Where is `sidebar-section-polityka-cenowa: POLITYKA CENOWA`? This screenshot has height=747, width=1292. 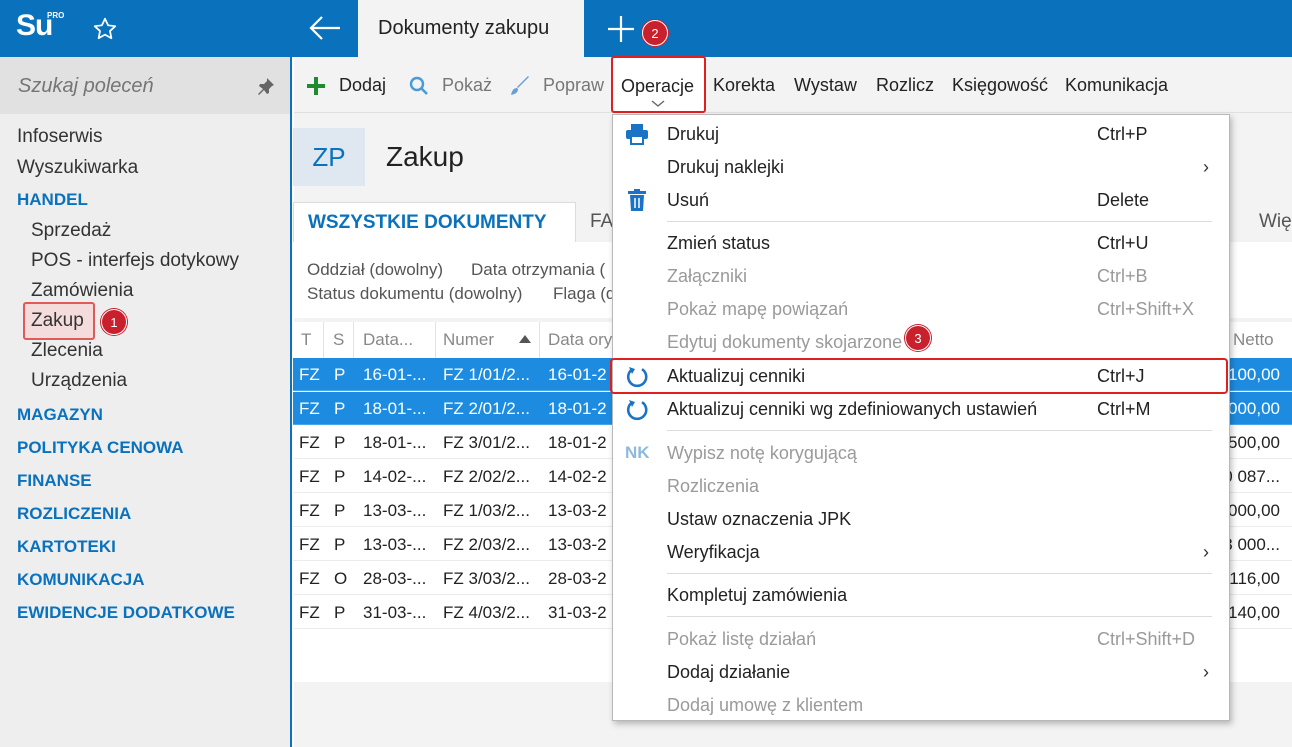 sidebar-section-polityka-cenowa: POLITYKA CENOWA is located at coordinates (100, 448).